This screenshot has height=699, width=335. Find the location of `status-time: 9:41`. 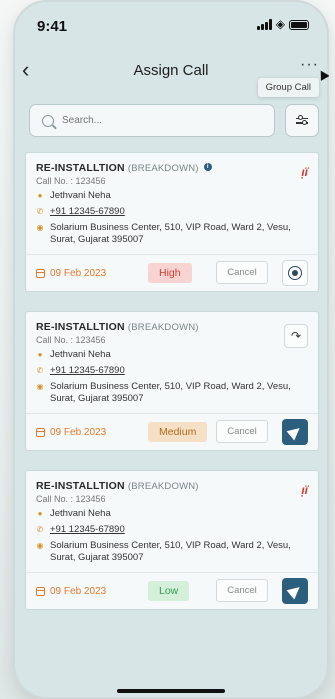

status-time: 9:41 is located at coordinates (52, 26).